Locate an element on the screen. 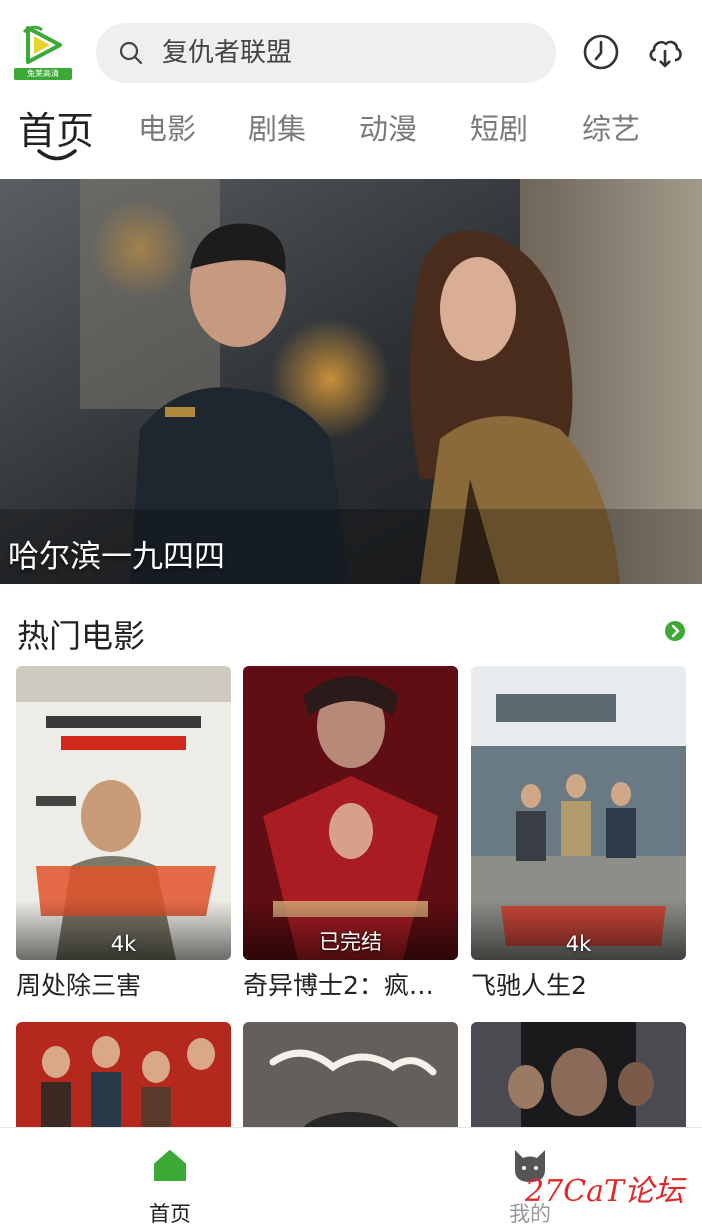  search-bar is located at coordinates (326, 53).